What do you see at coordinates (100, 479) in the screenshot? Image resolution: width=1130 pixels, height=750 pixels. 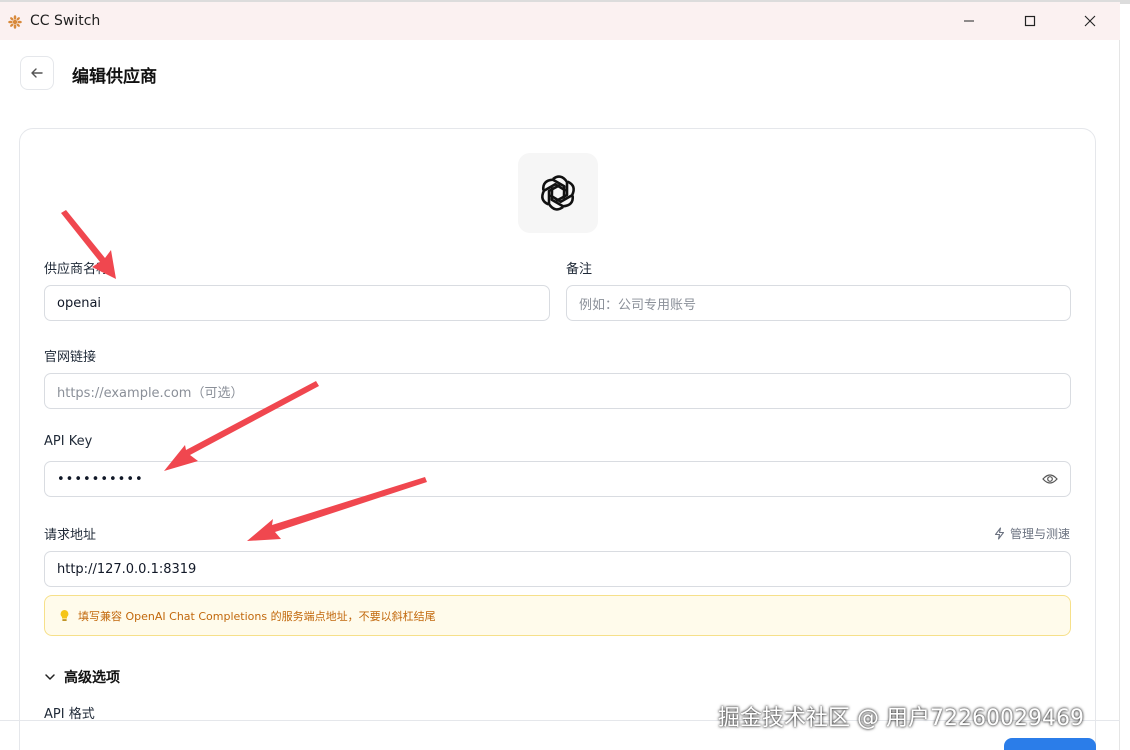 I see `api-key-masked-value: ••••••••••` at bounding box center [100, 479].